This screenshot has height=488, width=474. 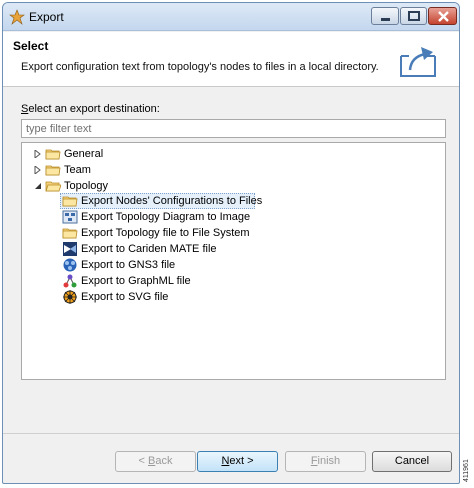 I want to click on back-button: < Back, so click(x=155, y=461).